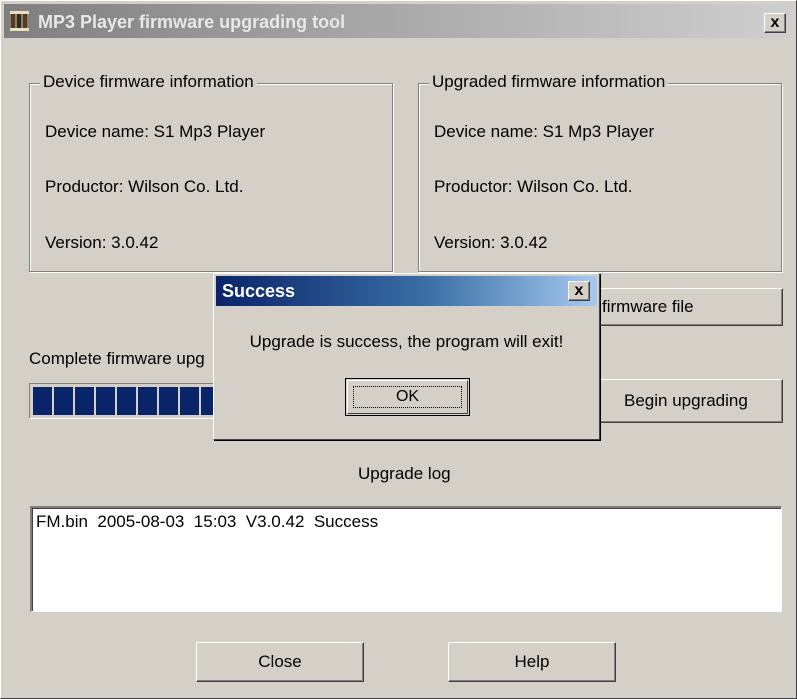 The width and height of the screenshot is (797, 699). What do you see at coordinates (544, 131) in the screenshot?
I see `upgraded-device-name: Device name: S1 Mp3 Player` at bounding box center [544, 131].